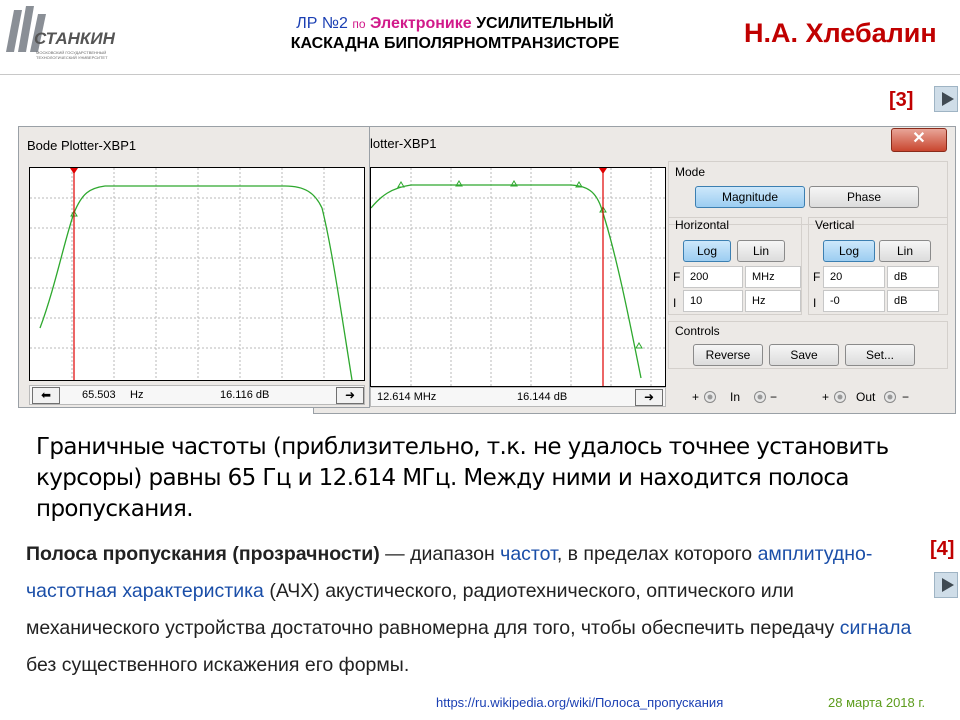  I want to click on cursor-bar-2: 12.614 MHz 16.144 dB ➜, so click(518, 397).